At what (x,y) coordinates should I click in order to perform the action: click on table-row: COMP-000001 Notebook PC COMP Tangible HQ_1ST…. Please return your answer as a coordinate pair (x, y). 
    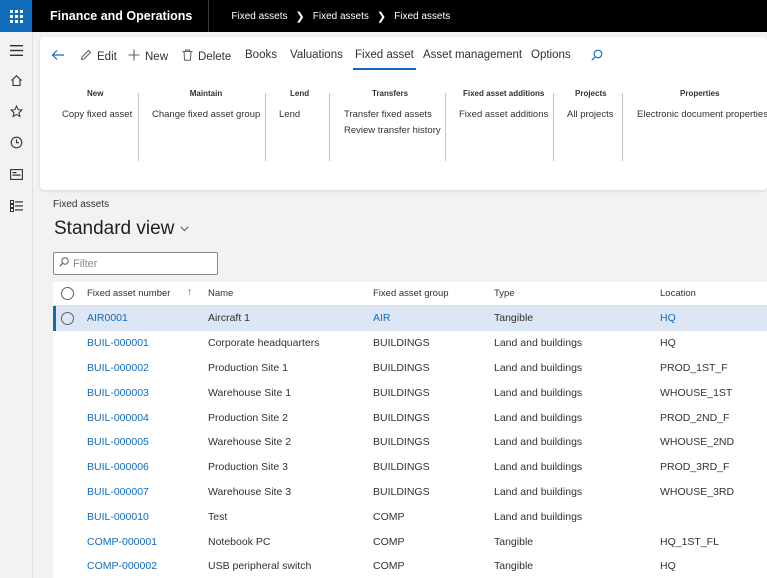
    Looking at the image, I should click on (410, 541).